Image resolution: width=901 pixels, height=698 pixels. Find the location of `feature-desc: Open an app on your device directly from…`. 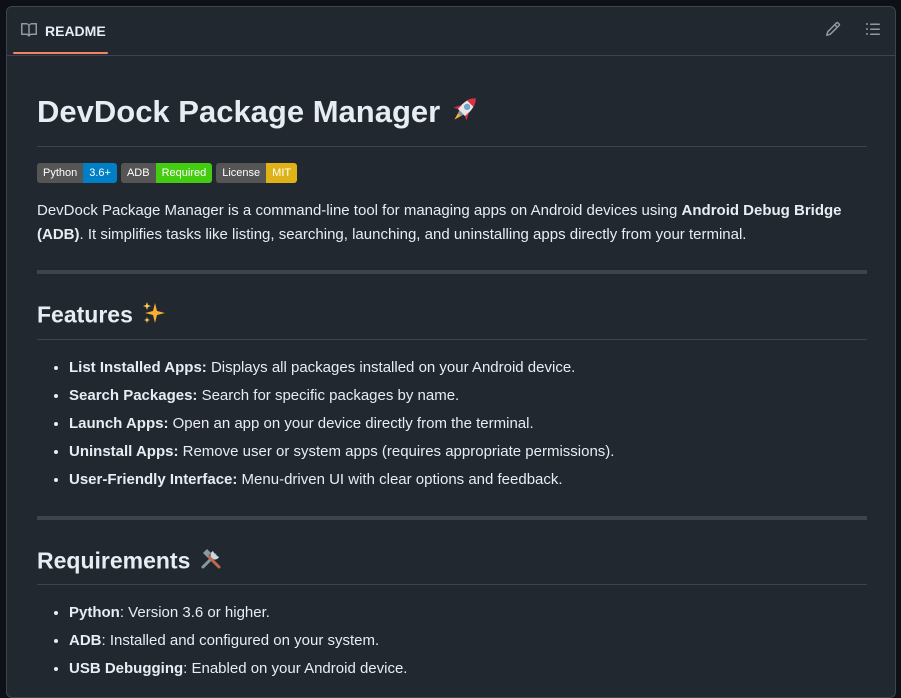

feature-desc: Open an app on your device directly from… is located at coordinates (351, 423).